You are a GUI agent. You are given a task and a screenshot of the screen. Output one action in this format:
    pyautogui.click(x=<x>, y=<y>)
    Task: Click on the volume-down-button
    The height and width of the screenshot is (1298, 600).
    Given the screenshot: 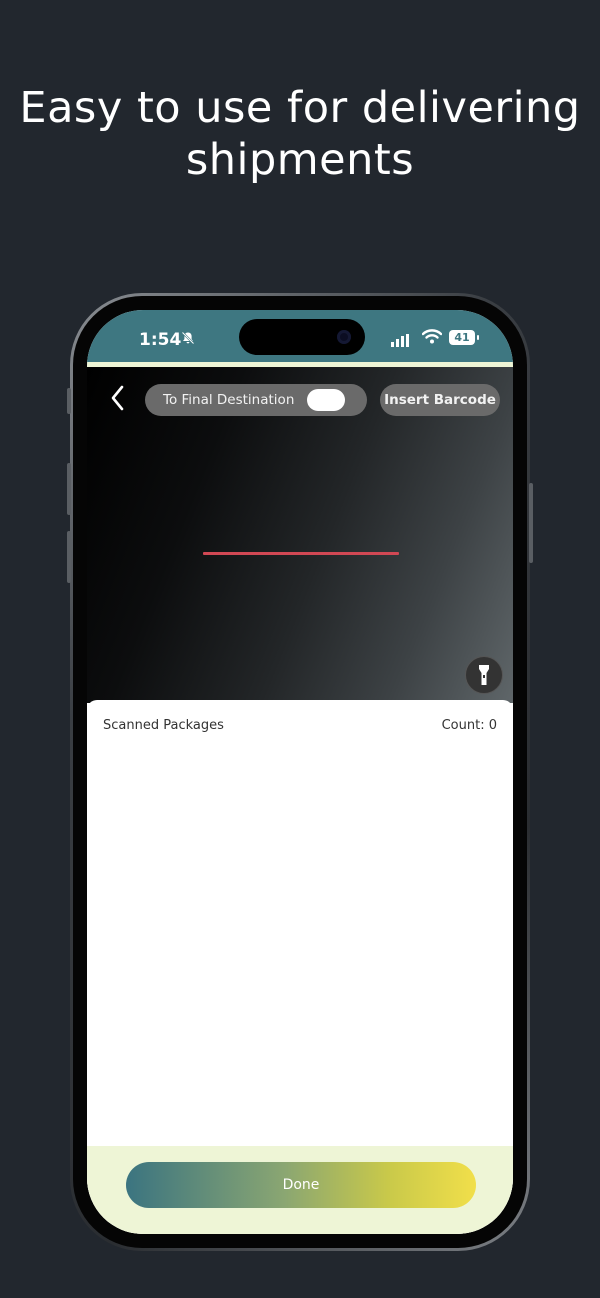 What is the action you would take?
    pyautogui.click(x=69, y=557)
    